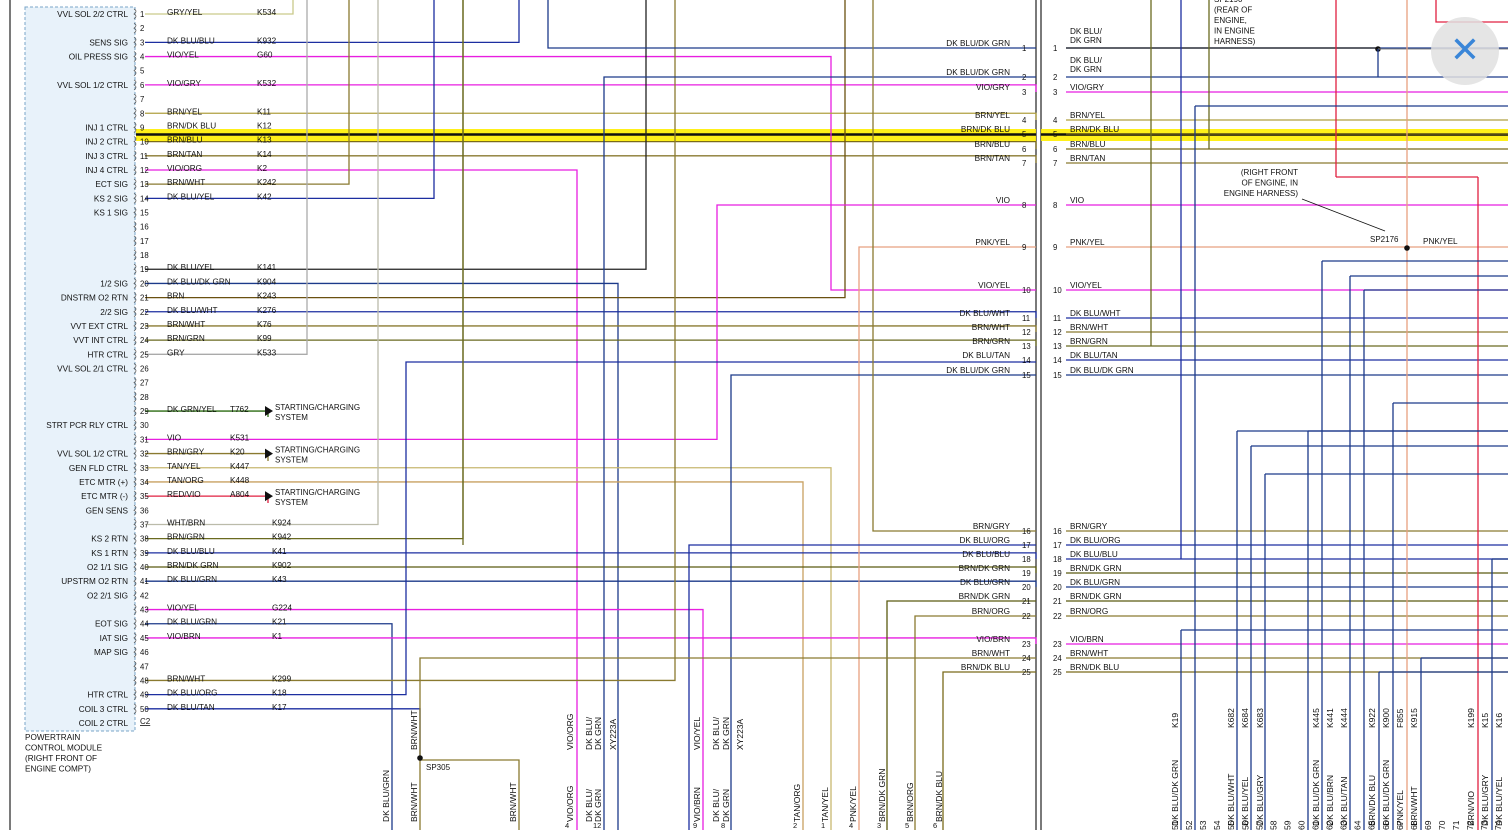  What do you see at coordinates (186, 678) in the screenshot?
I see `pin-wire-color: BRN/WHT` at bounding box center [186, 678].